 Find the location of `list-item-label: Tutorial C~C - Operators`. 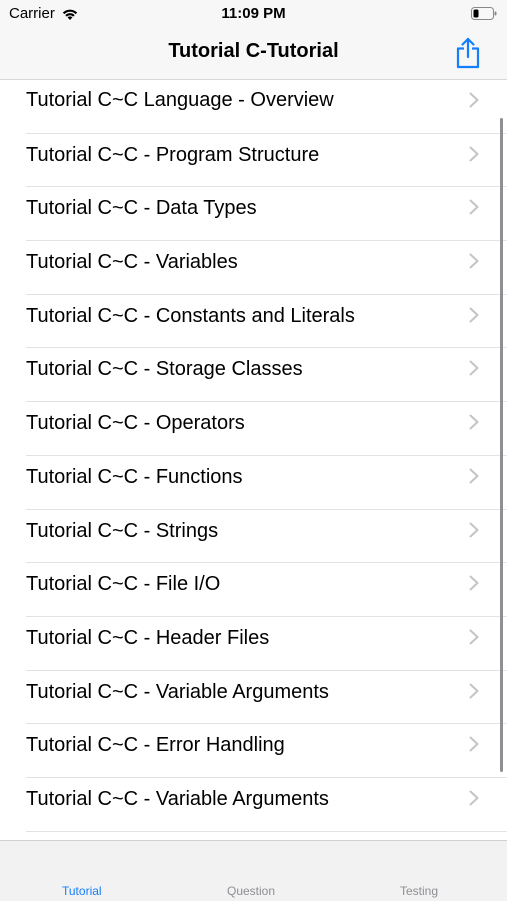

list-item-label: Tutorial C~C - Operators is located at coordinates (135, 423).